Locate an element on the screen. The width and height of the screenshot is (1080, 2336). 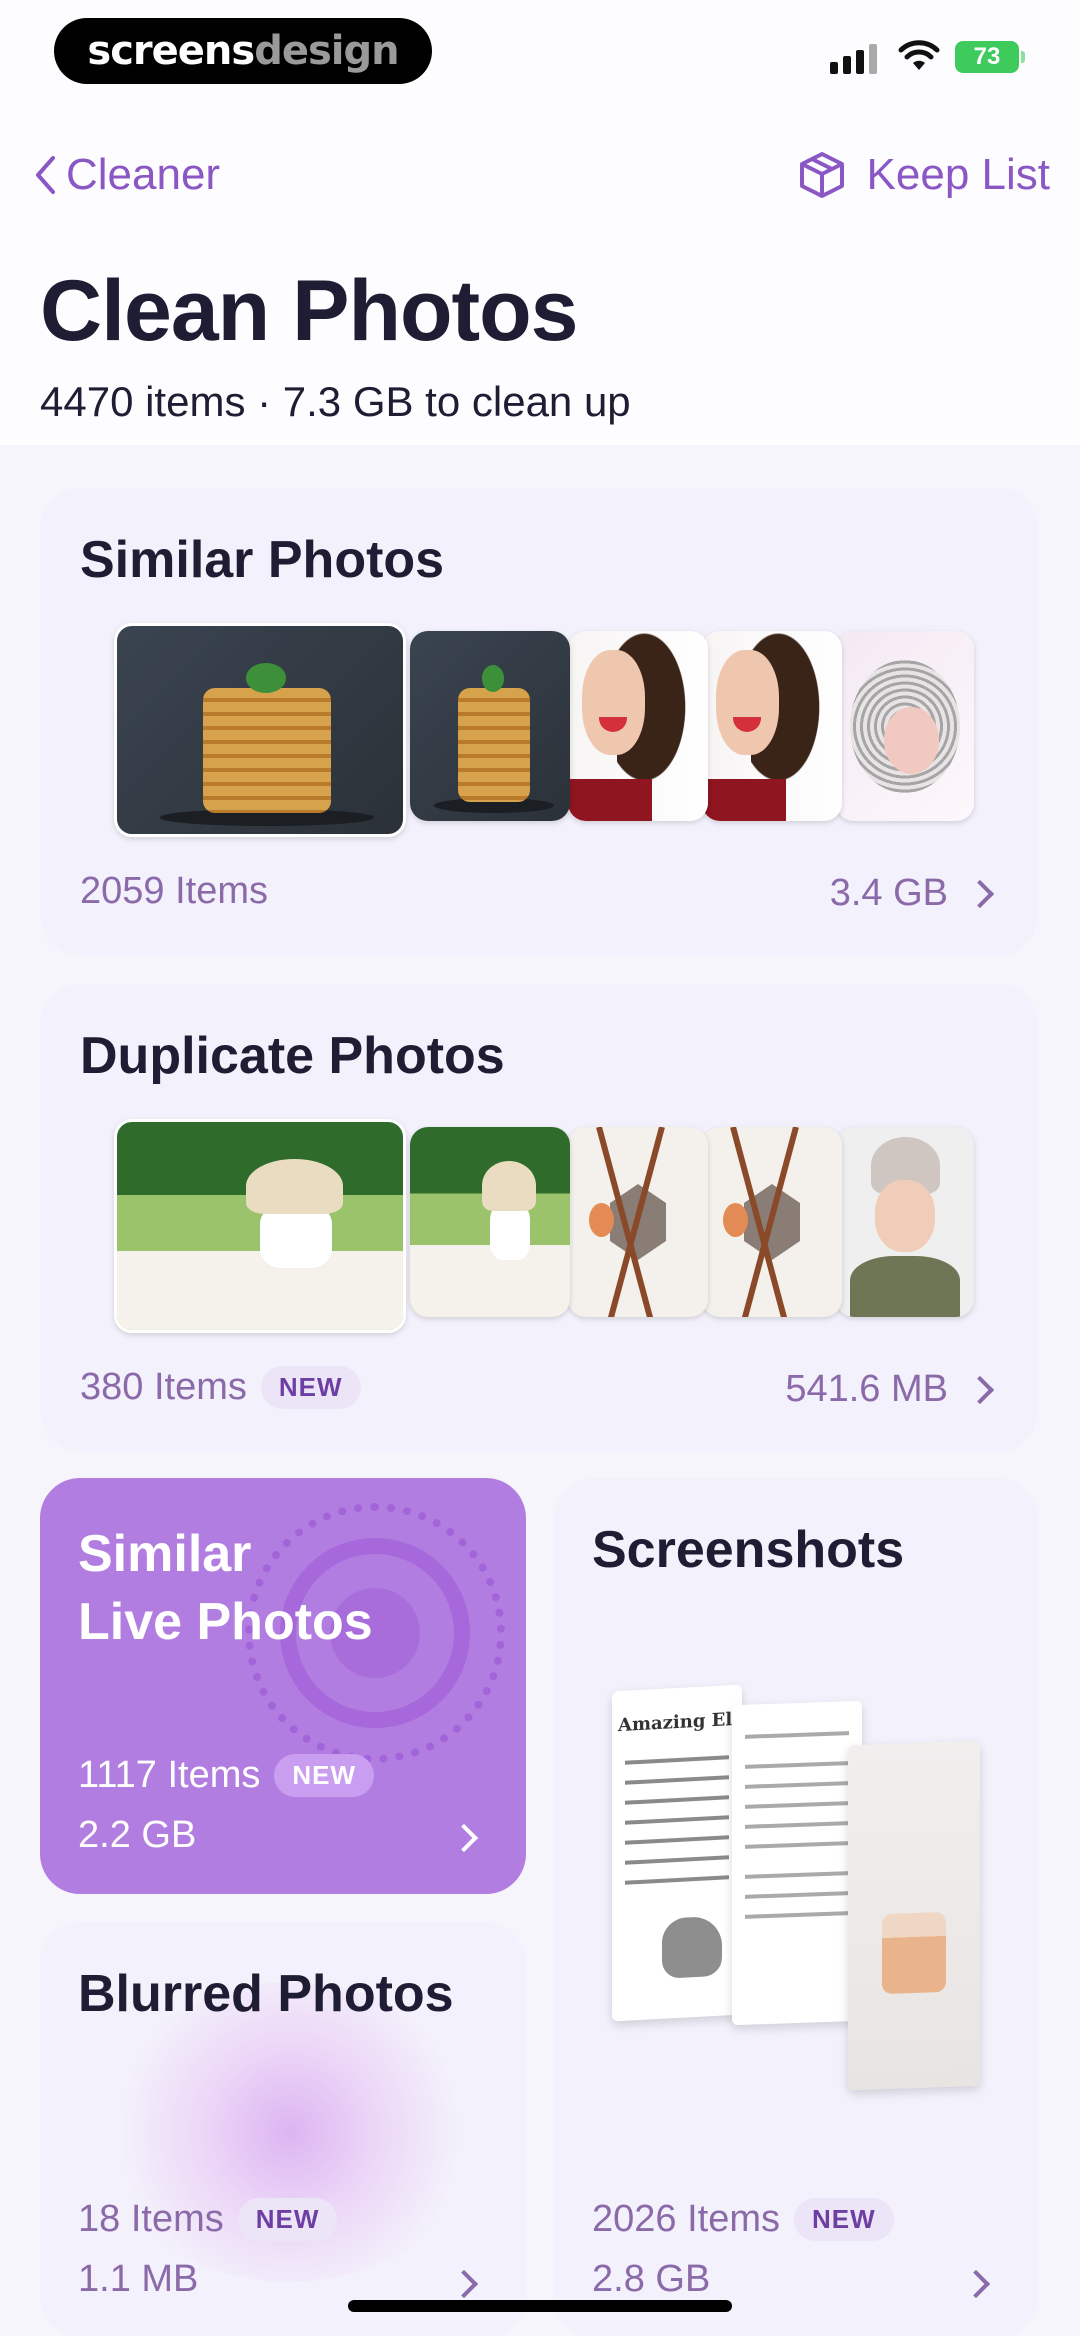
page-subtitle: 4470 items · 7.3 GB to clean up is located at coordinates (335, 401).